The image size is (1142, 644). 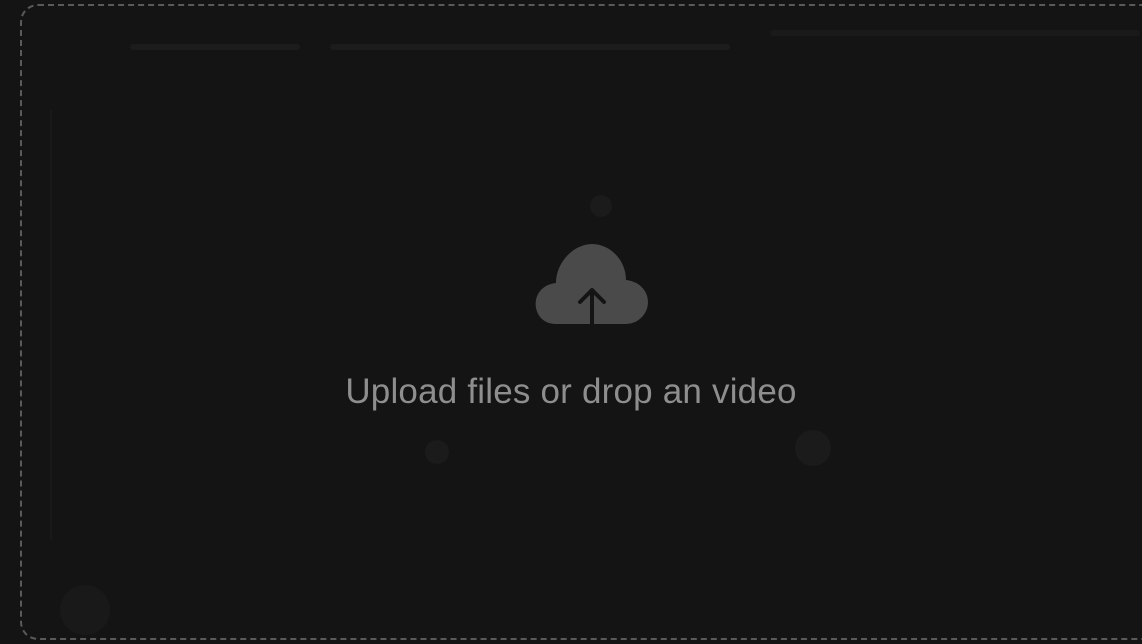 I want to click on cloud-upload-icon, so click(x=592, y=285).